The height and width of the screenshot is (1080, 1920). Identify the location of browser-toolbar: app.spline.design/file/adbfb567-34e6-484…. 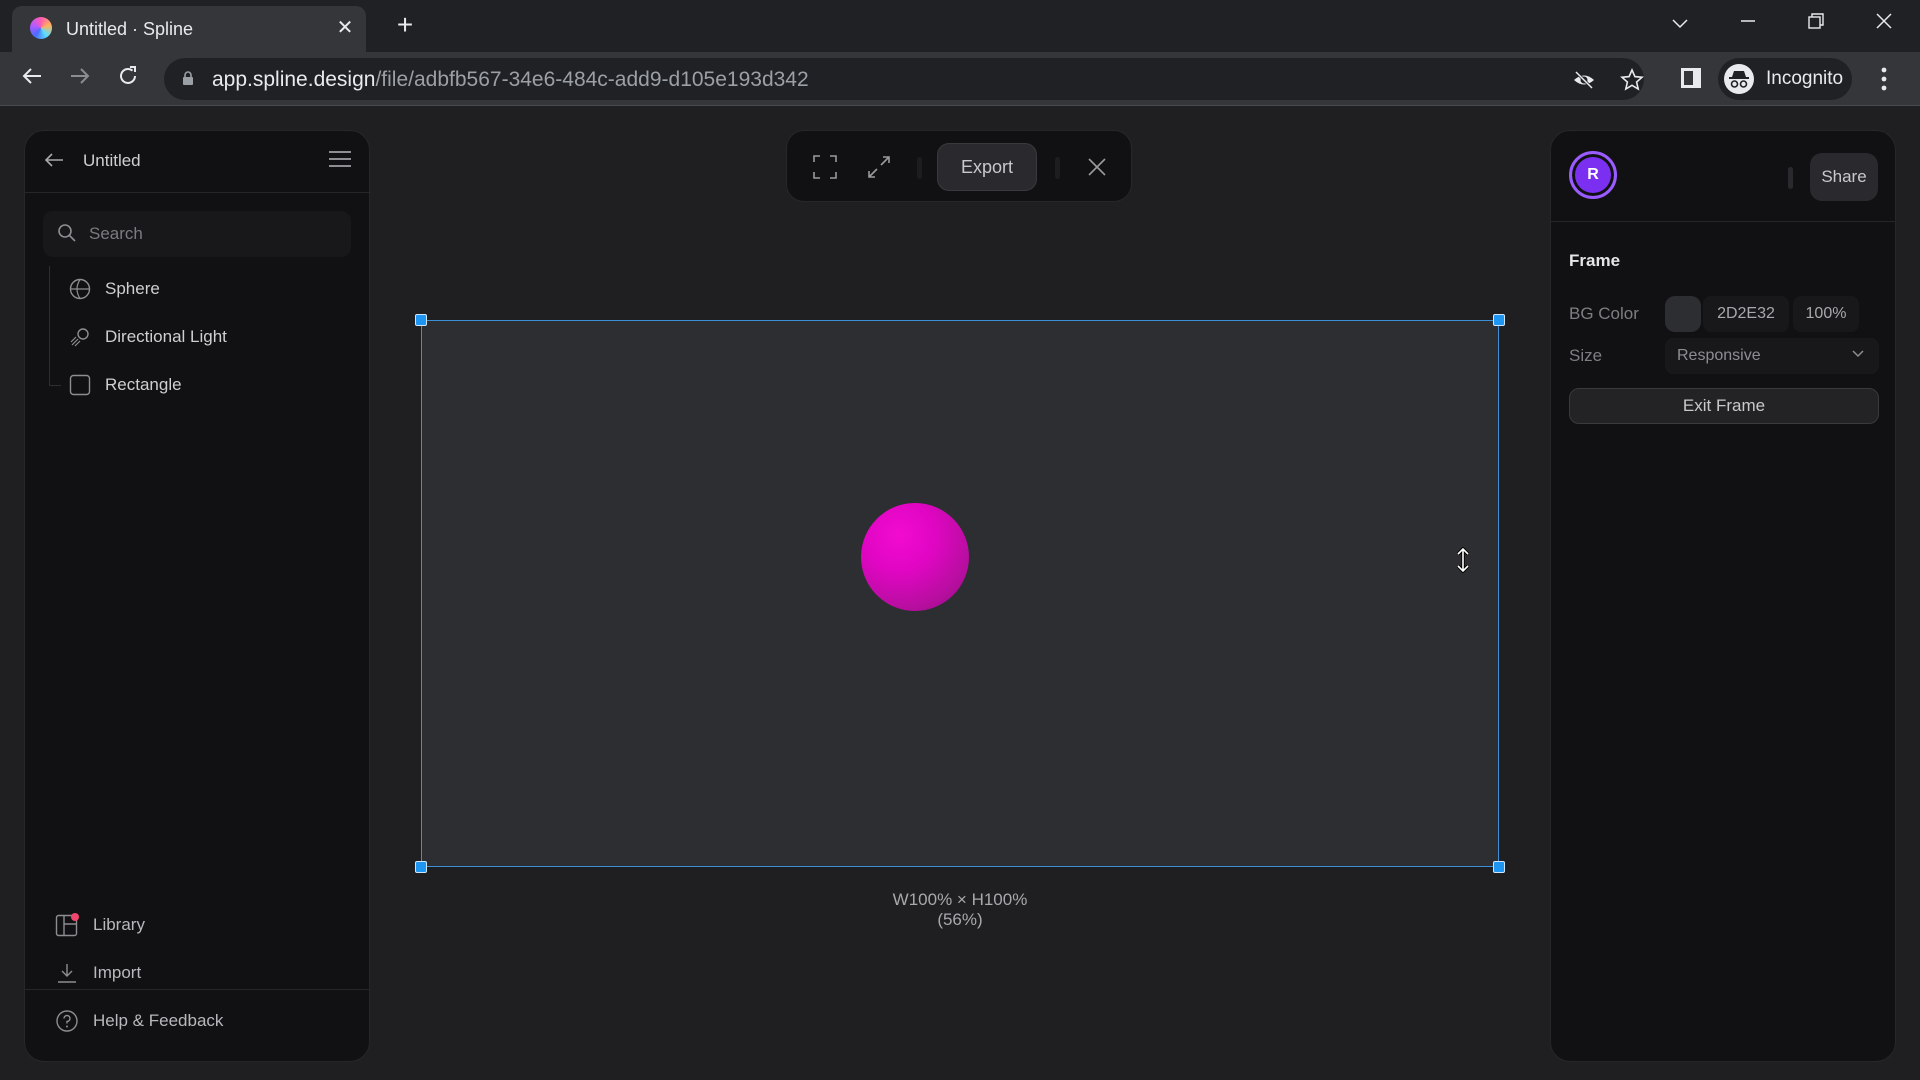
(960, 79).